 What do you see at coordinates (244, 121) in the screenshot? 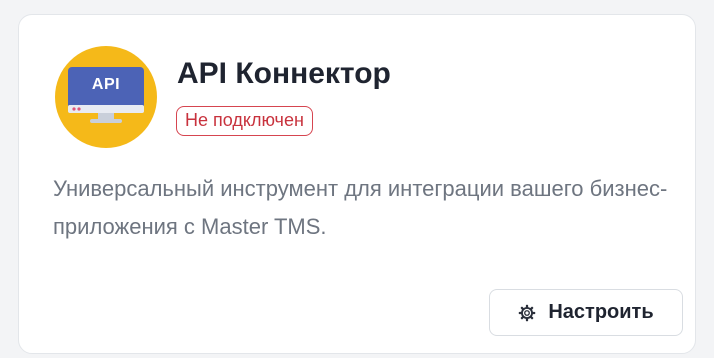
I see `status-badge: Не подключен` at bounding box center [244, 121].